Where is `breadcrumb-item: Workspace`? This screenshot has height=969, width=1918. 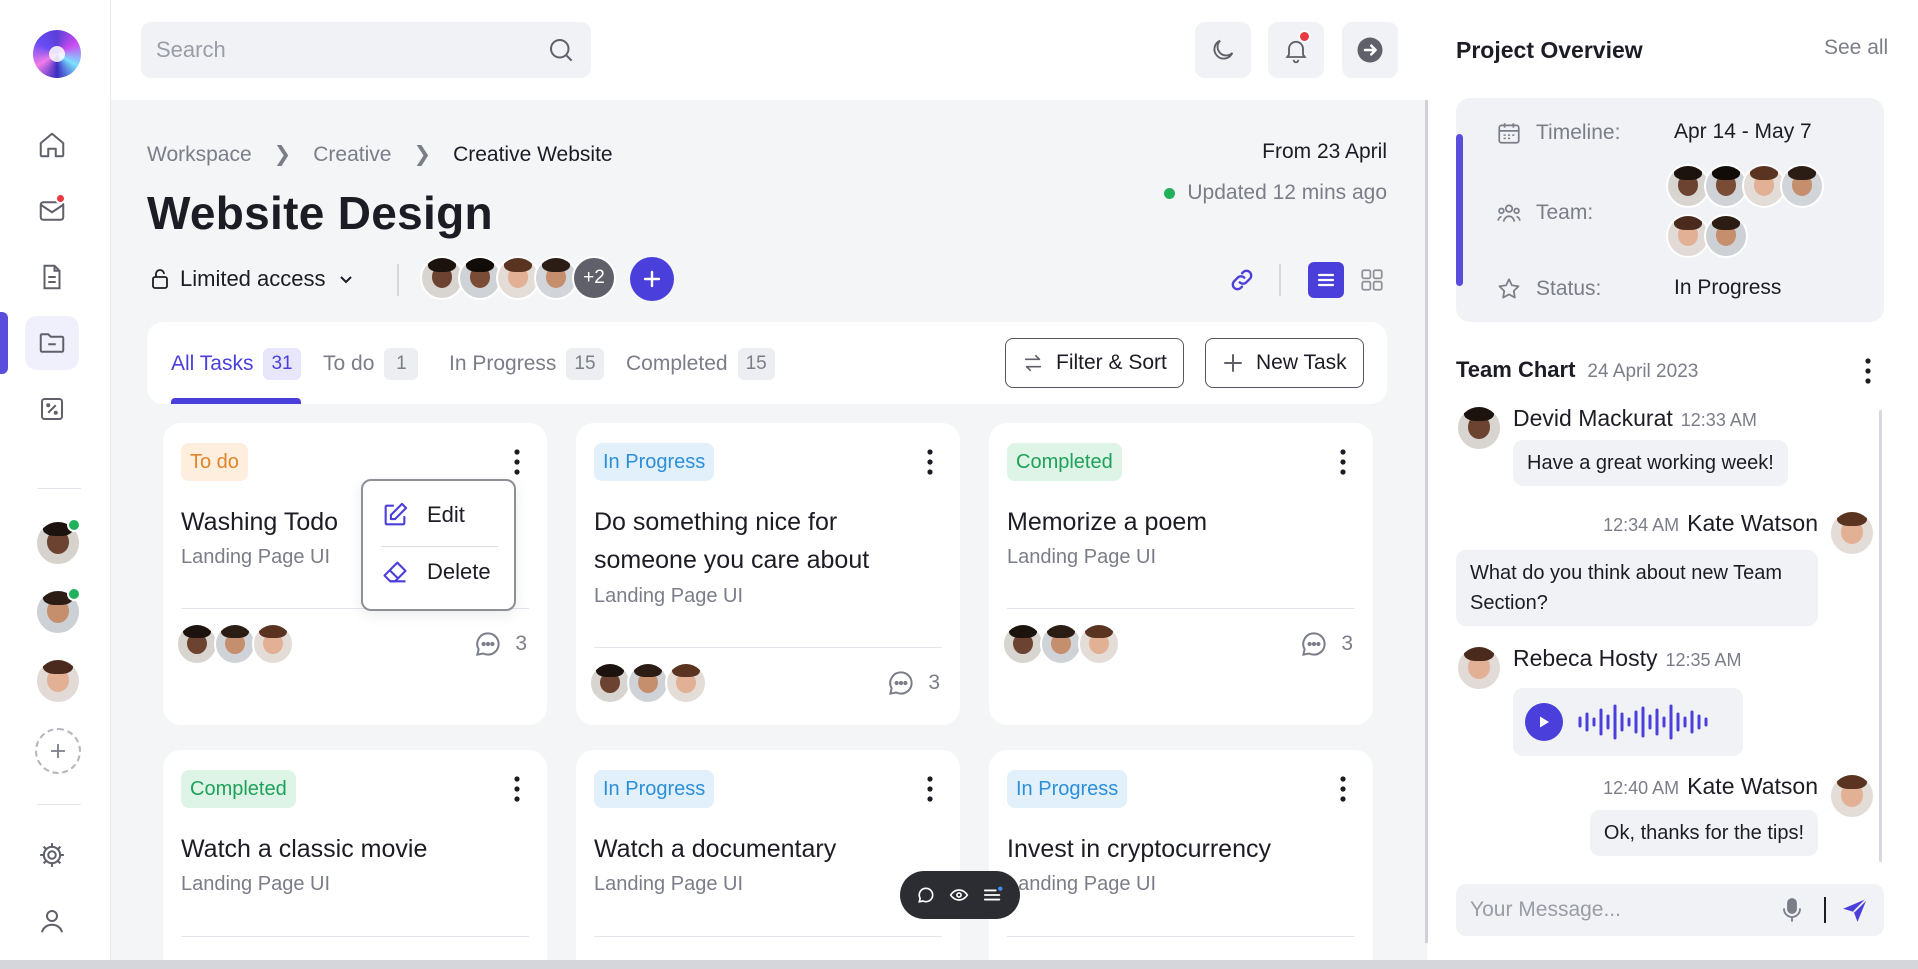 breadcrumb-item: Workspace is located at coordinates (199, 155).